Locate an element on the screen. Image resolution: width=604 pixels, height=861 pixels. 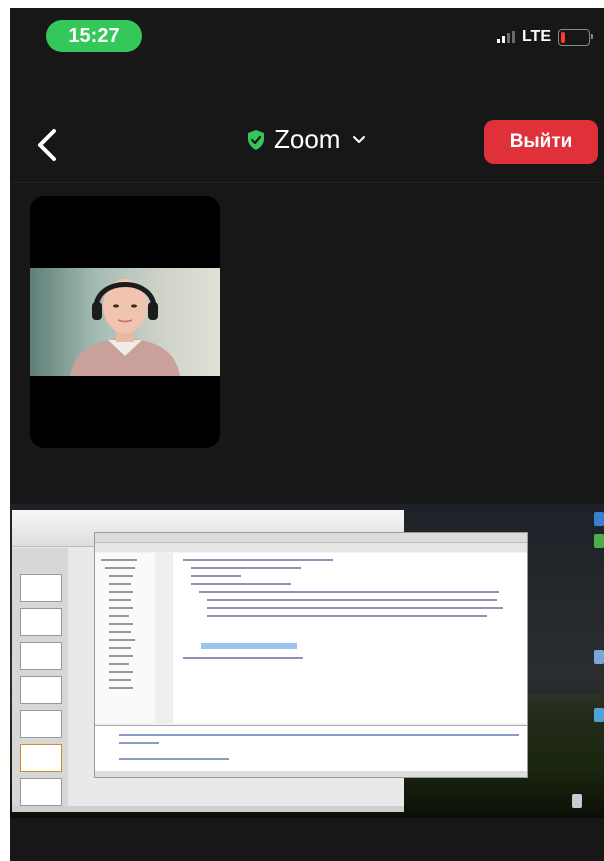
participant-video is located at coordinates (125, 322).